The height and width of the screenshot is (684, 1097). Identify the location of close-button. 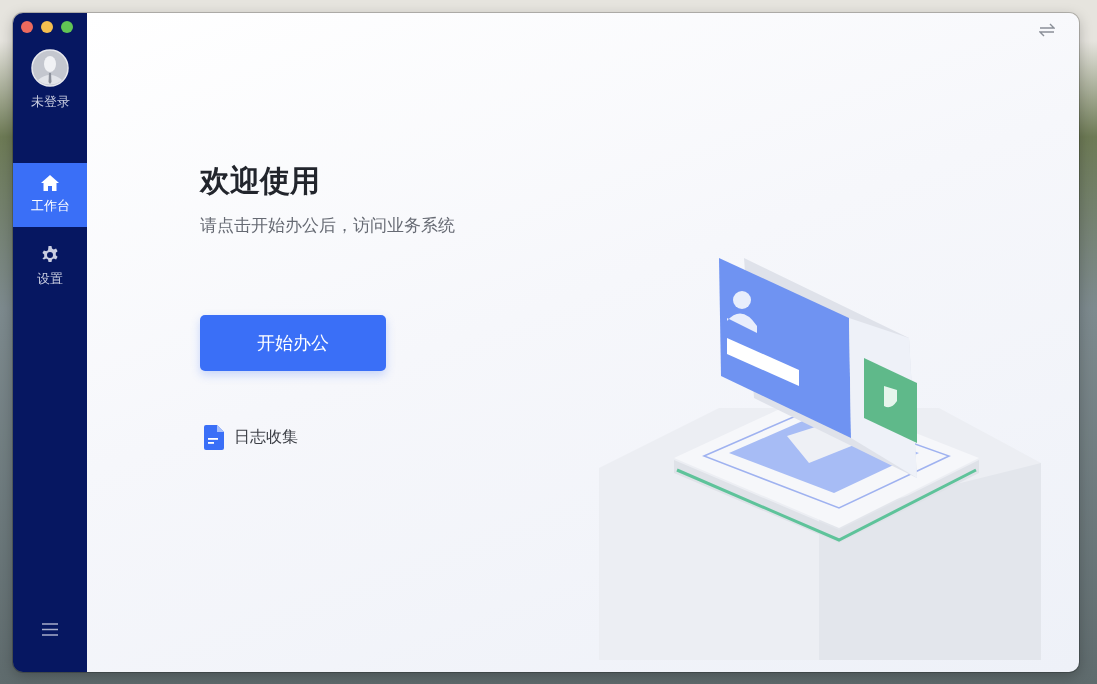
(27, 27).